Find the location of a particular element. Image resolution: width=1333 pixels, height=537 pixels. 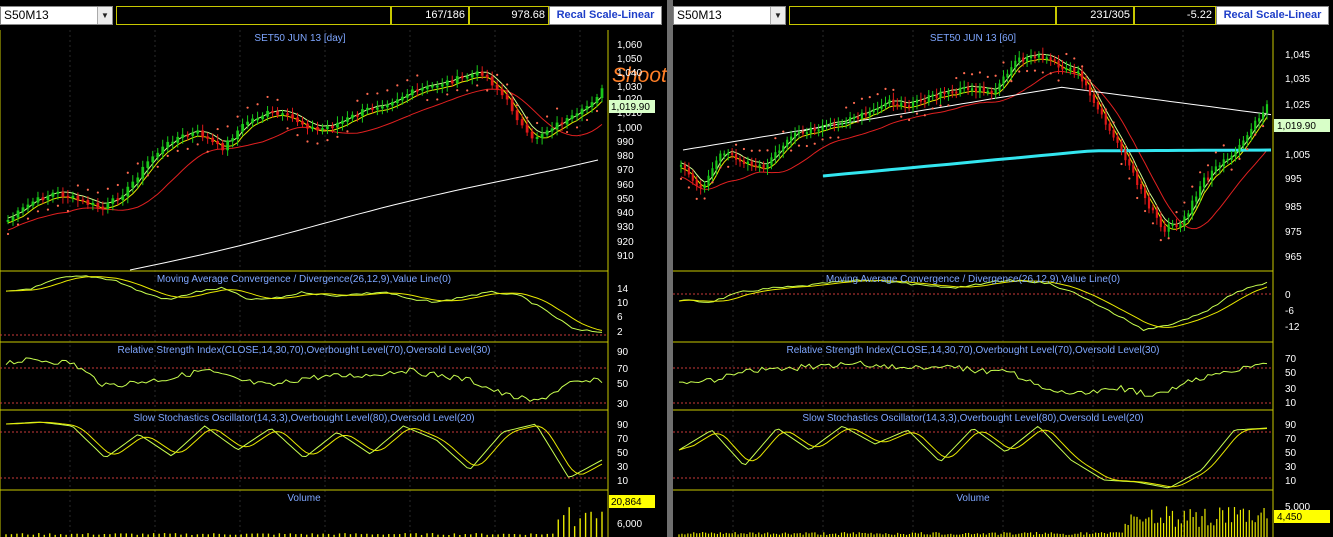

stoch-k-line is located at coordinates (304, 449).